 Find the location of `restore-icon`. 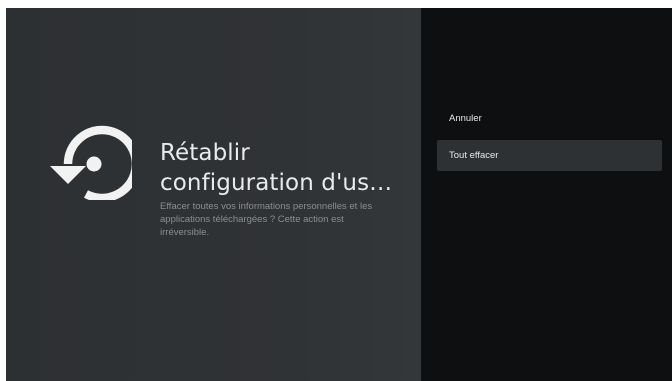

restore-icon is located at coordinates (91, 162).